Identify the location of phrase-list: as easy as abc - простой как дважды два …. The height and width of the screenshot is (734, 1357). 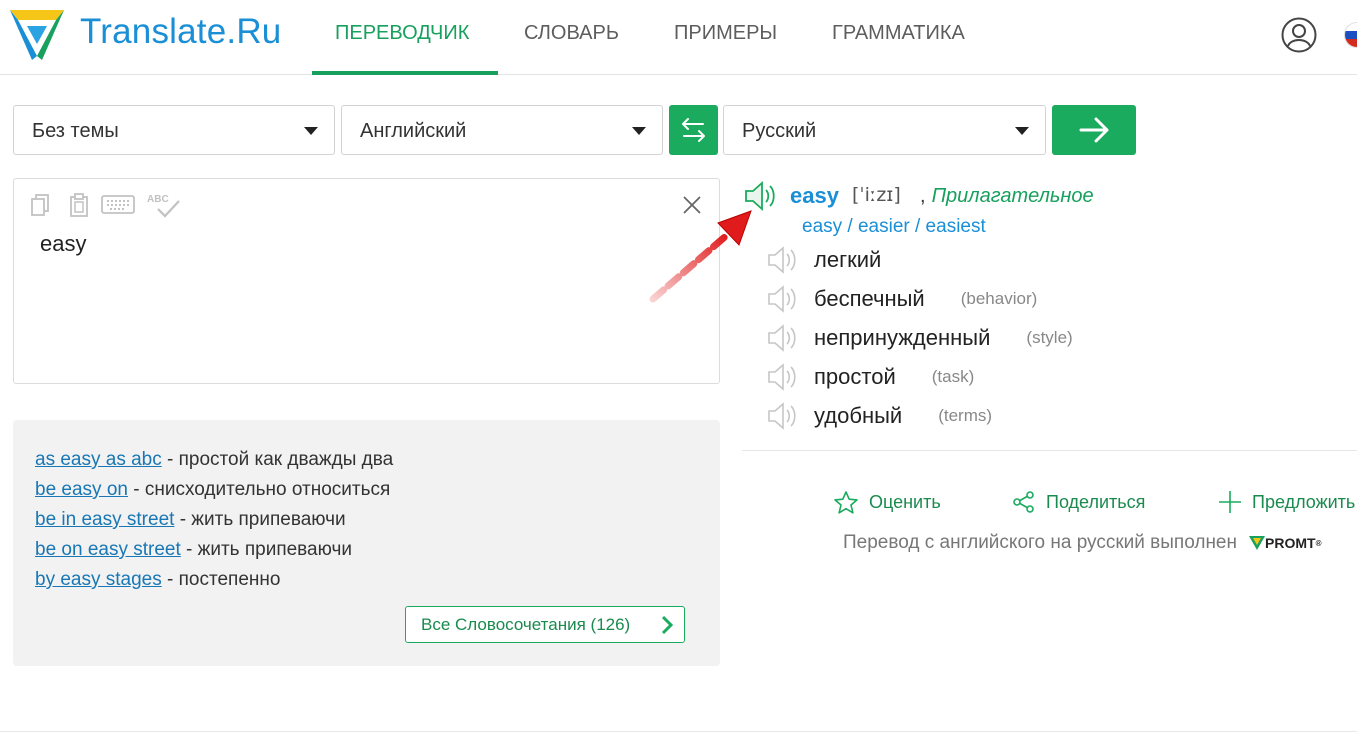
(214, 520).